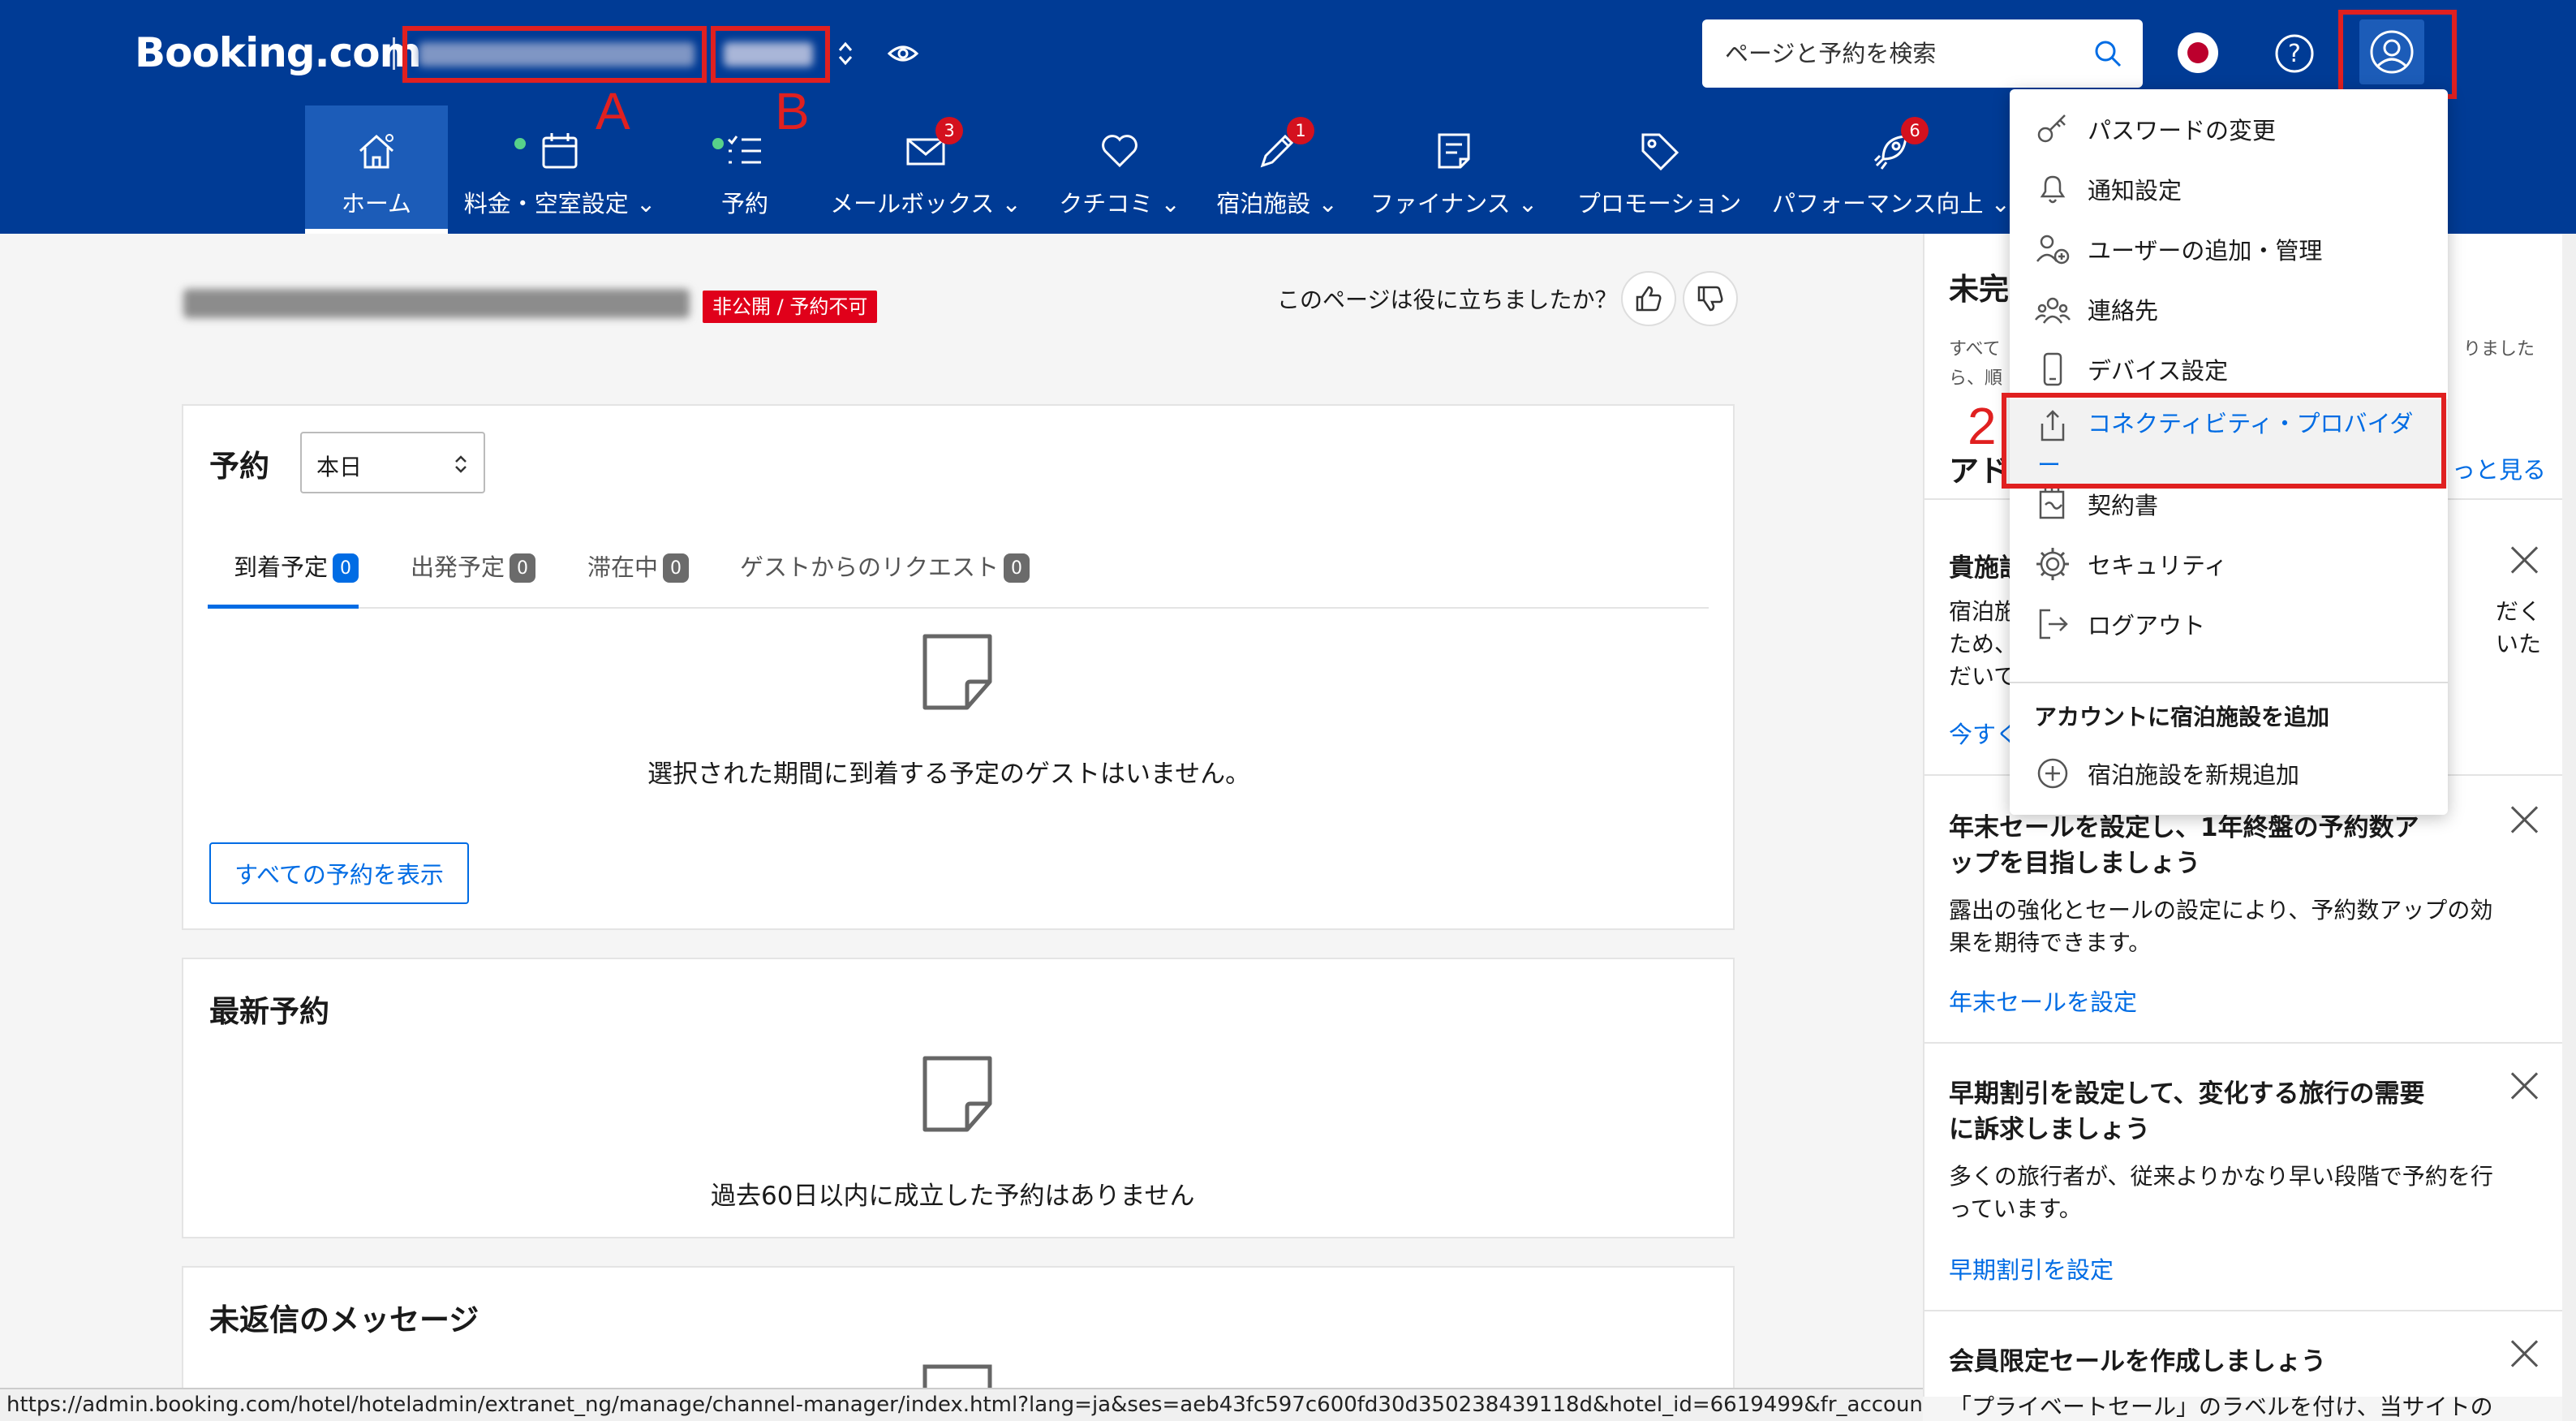 This screenshot has height=1421, width=2576. Describe the element at coordinates (676, 568) in the screenshot. I see `tab-in-house-count: 0` at that location.